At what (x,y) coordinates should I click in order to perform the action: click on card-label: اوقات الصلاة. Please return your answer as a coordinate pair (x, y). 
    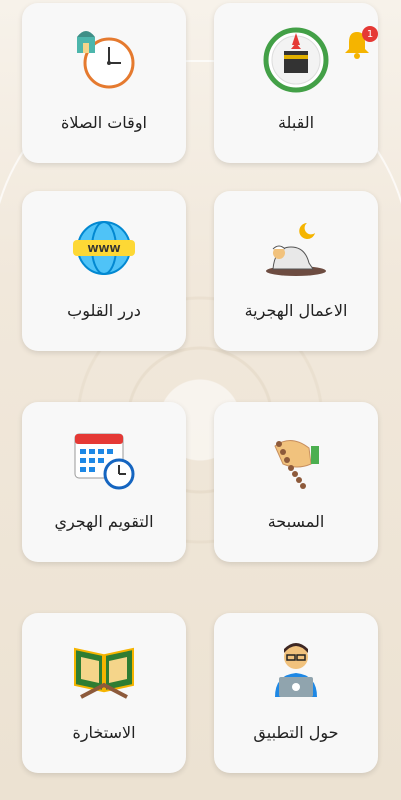
    Looking at the image, I should click on (104, 122).